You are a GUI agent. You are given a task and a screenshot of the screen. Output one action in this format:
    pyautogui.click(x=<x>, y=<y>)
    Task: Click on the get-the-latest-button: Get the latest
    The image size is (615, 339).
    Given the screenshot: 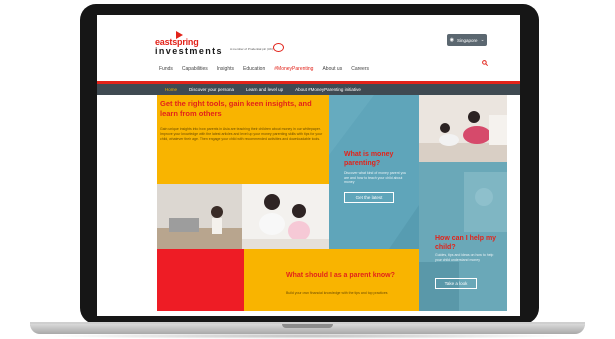 What is the action you would take?
    pyautogui.click(x=369, y=197)
    